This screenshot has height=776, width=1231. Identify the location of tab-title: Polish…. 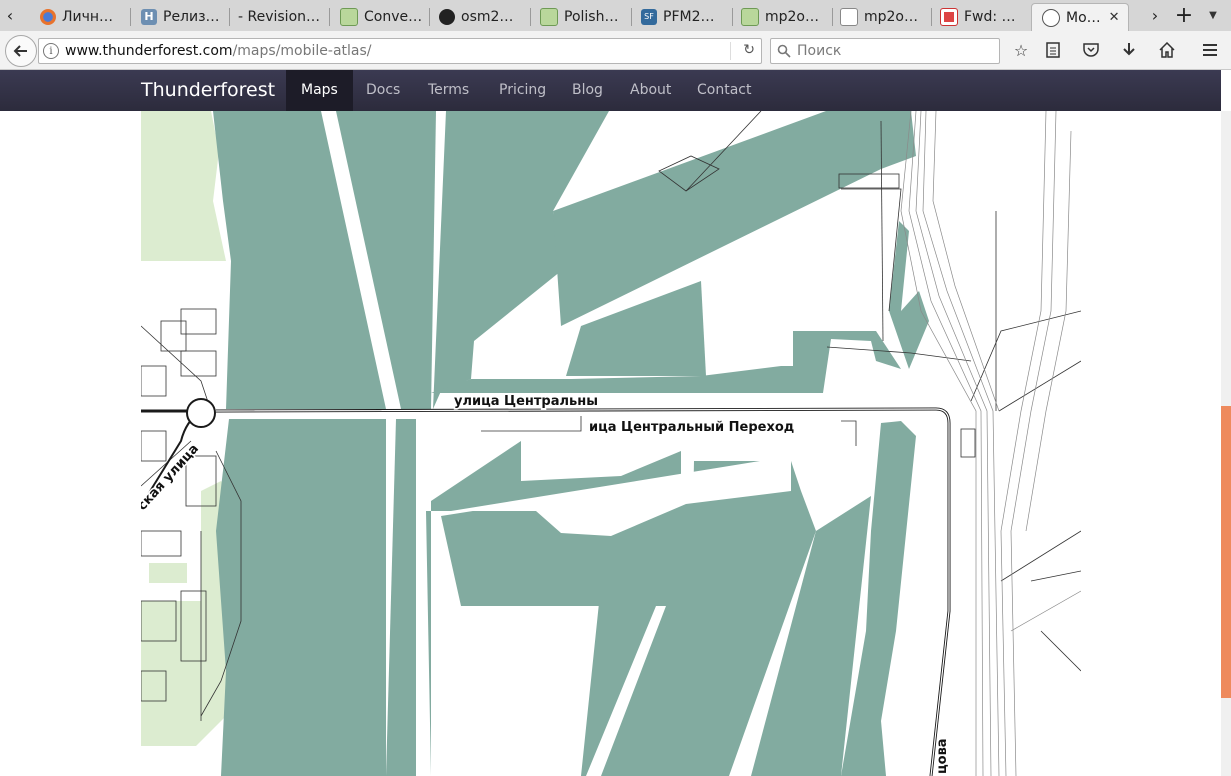
(591, 16).